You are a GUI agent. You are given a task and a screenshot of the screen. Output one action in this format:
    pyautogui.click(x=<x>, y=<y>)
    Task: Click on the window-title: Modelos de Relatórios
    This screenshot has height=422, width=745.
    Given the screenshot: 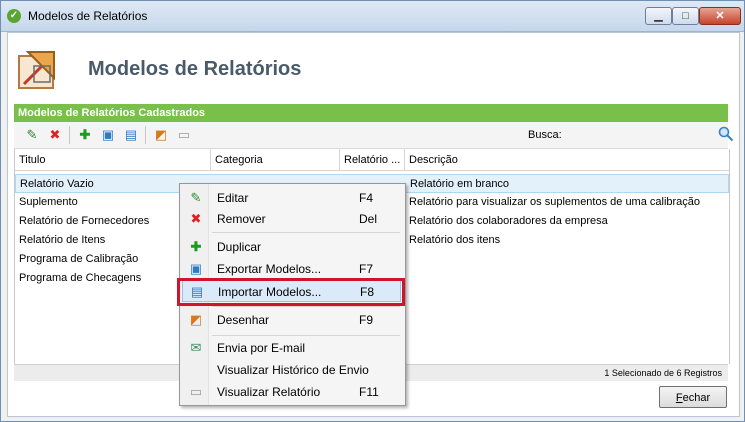 What is the action you would take?
    pyautogui.click(x=88, y=16)
    